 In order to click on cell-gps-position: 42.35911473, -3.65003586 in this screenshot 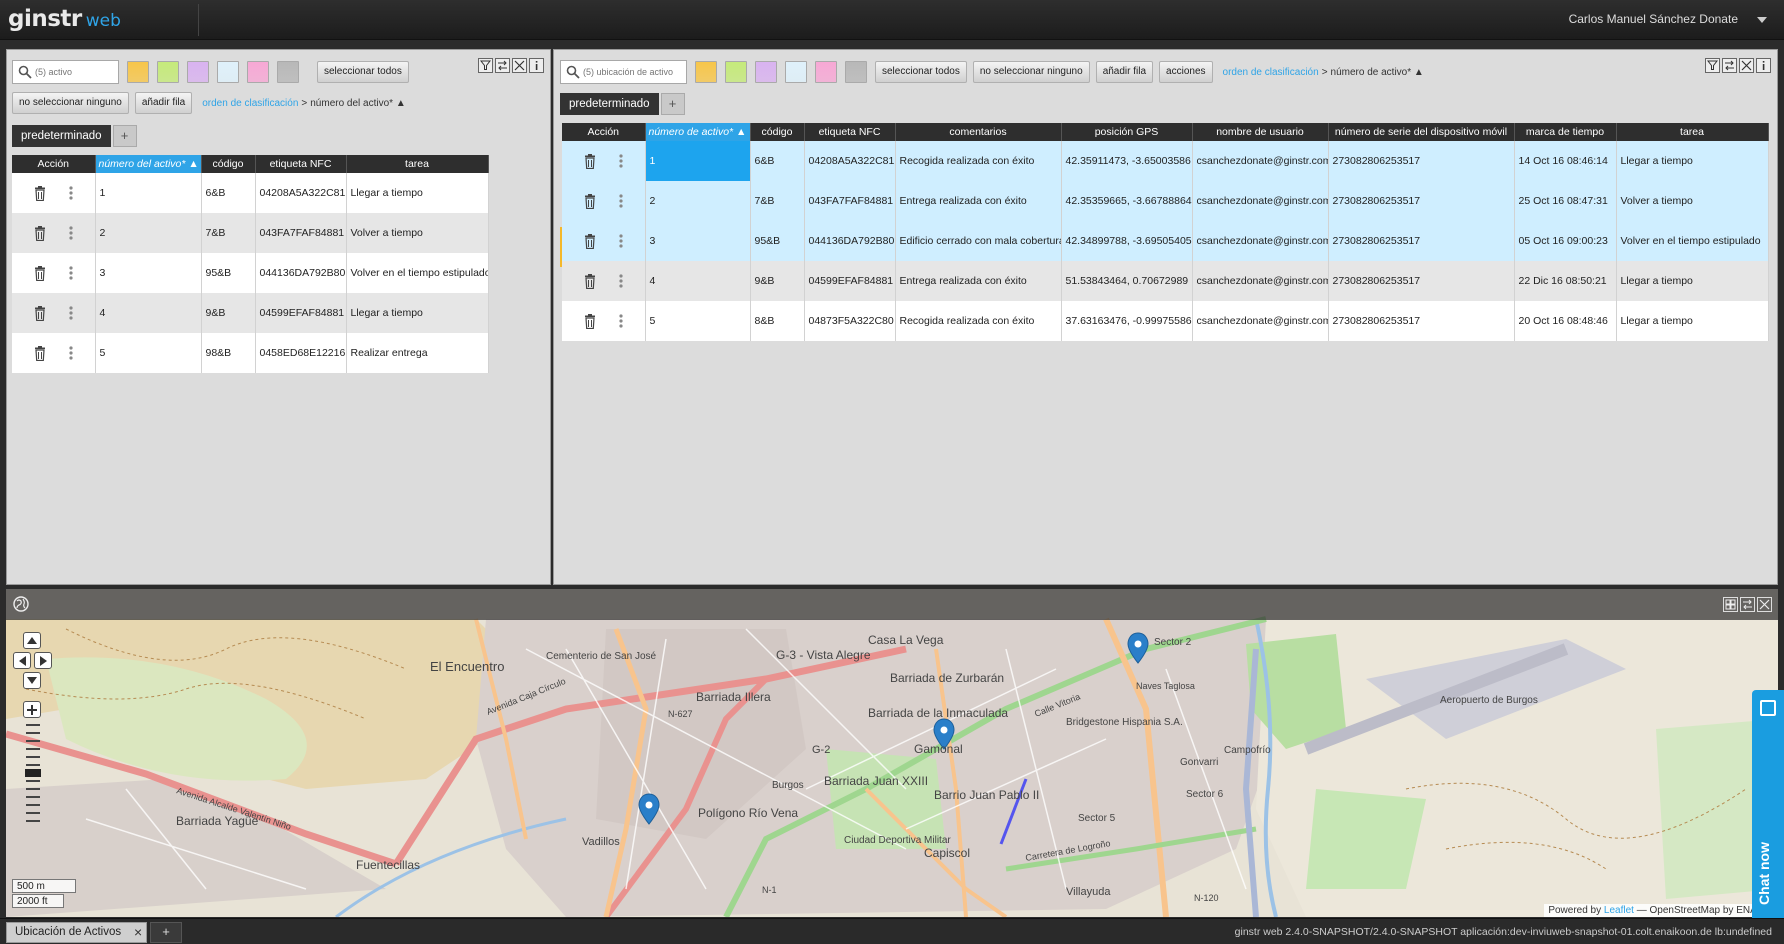, I will do `click(1127, 161)`.